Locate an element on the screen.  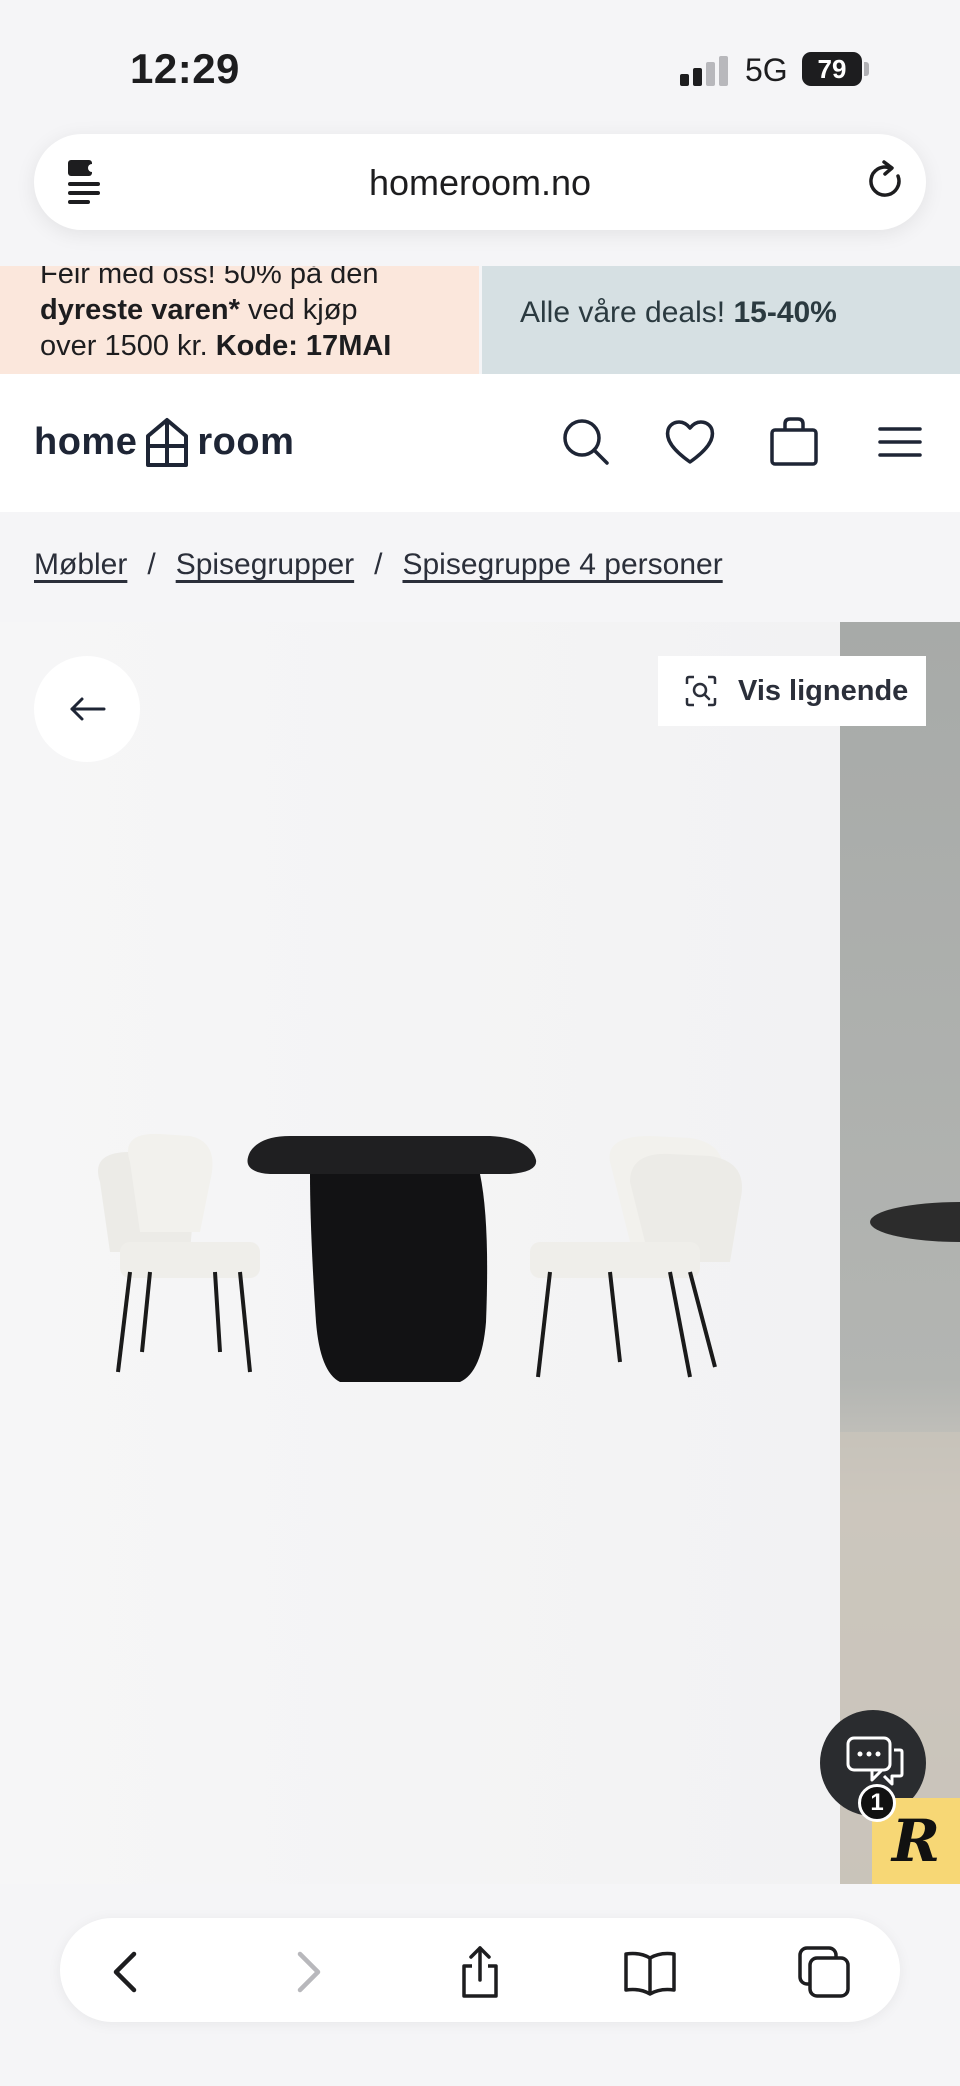
network-type: 5G is located at coordinates (766, 70).